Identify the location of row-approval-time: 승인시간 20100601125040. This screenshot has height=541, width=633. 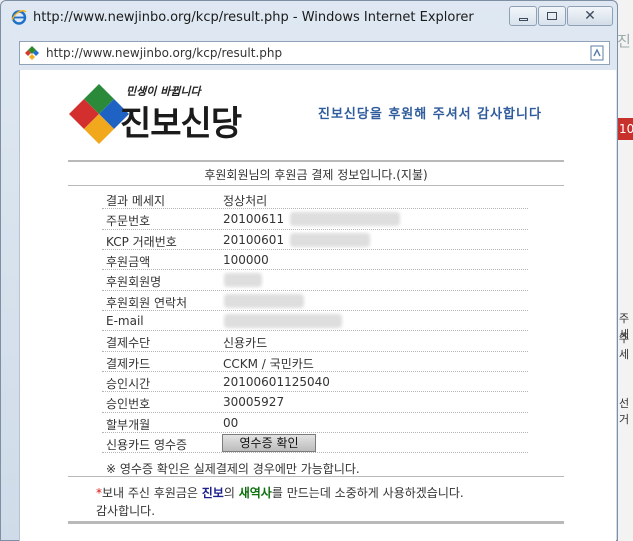
(315, 382).